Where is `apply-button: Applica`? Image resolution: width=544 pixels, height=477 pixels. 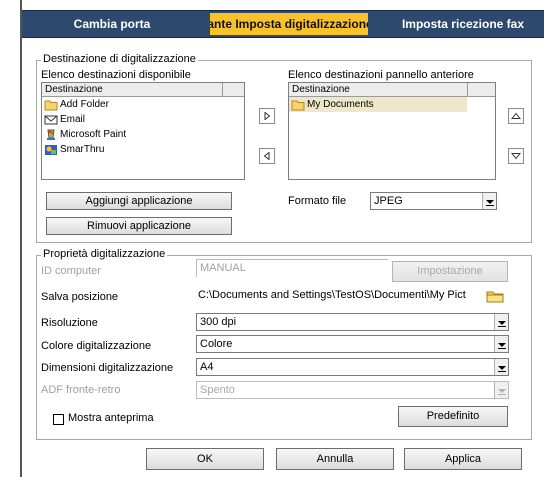
apply-button: Applica is located at coordinates (463, 459).